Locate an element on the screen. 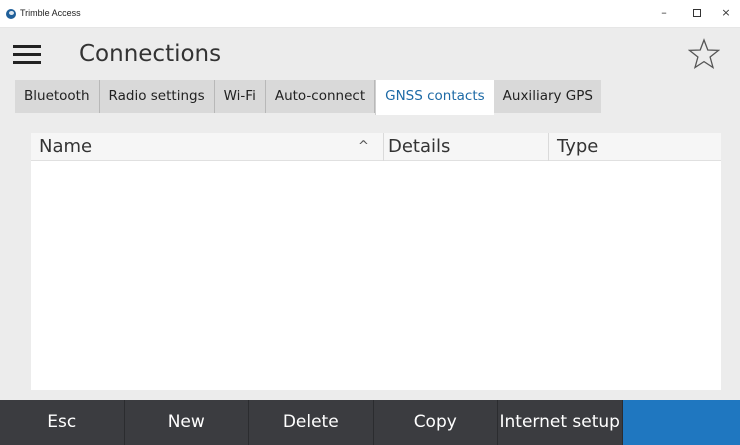 The height and width of the screenshot is (445, 740). tab-auxiliary-gps: Auxiliary GPS is located at coordinates (547, 96).